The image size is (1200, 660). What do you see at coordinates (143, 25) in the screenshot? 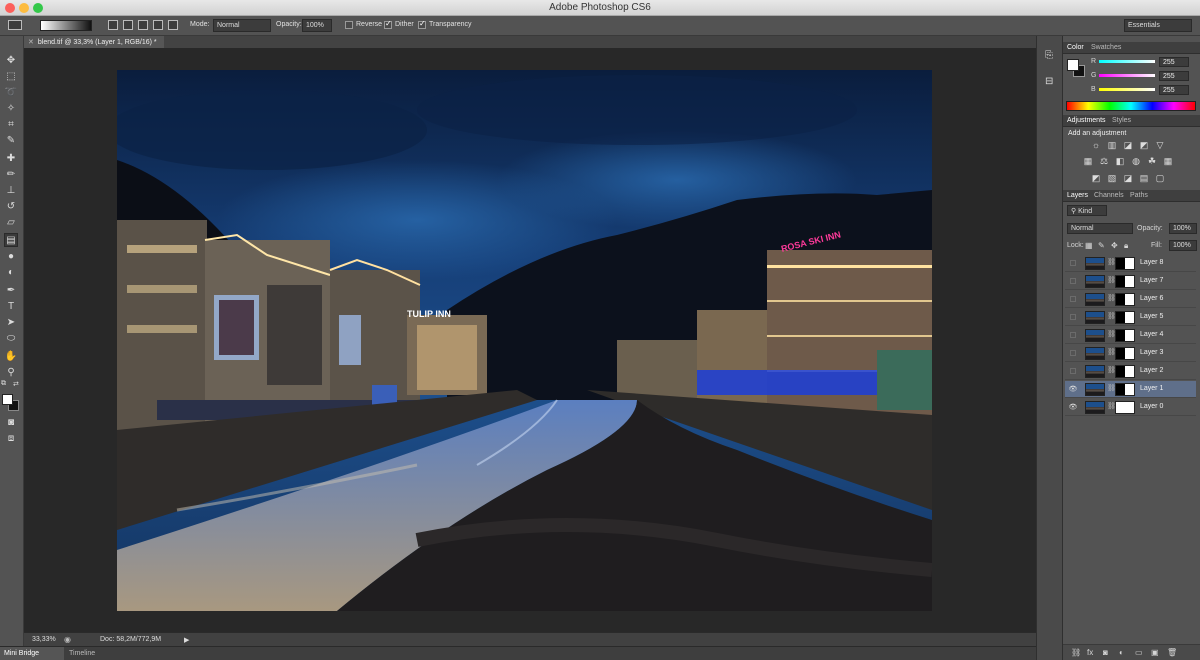
I see `angle-gradient-icon` at bounding box center [143, 25].